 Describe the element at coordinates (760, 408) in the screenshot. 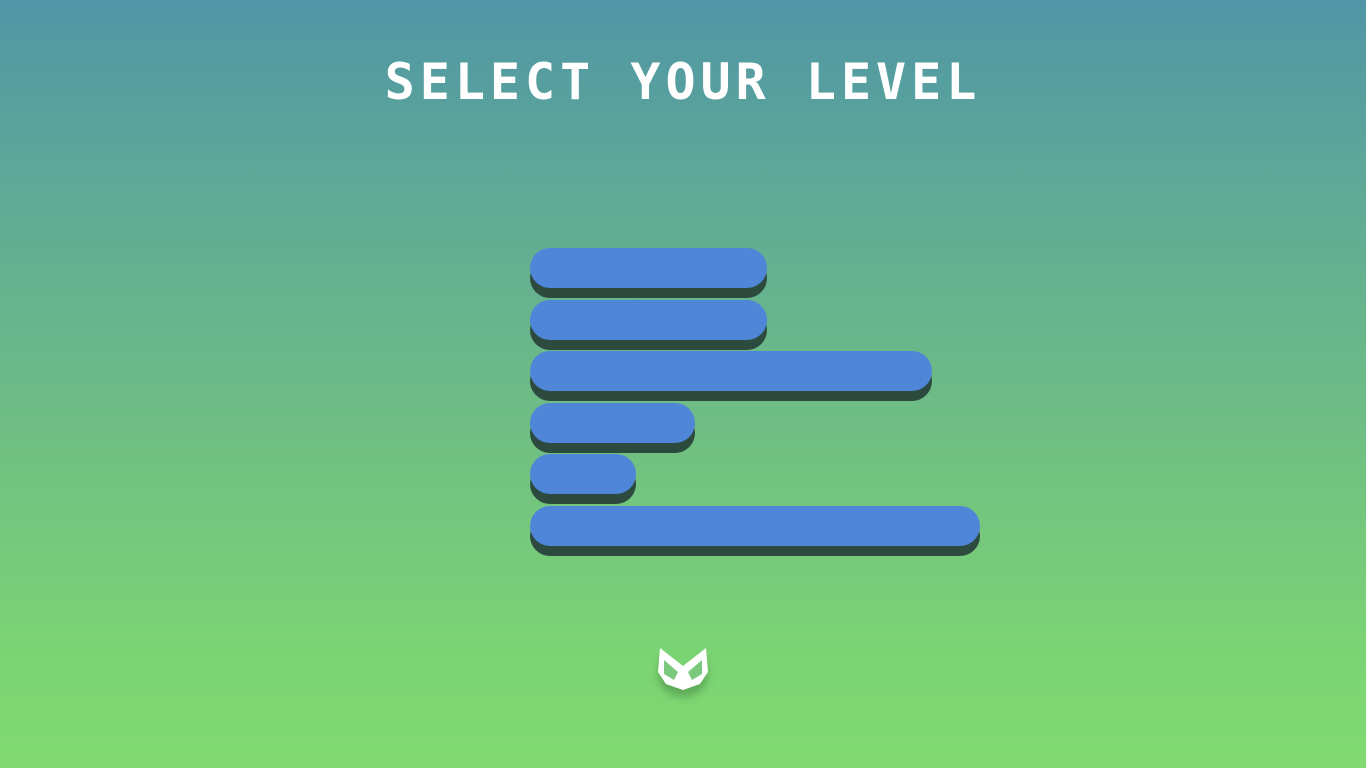

I see `level-list` at that location.